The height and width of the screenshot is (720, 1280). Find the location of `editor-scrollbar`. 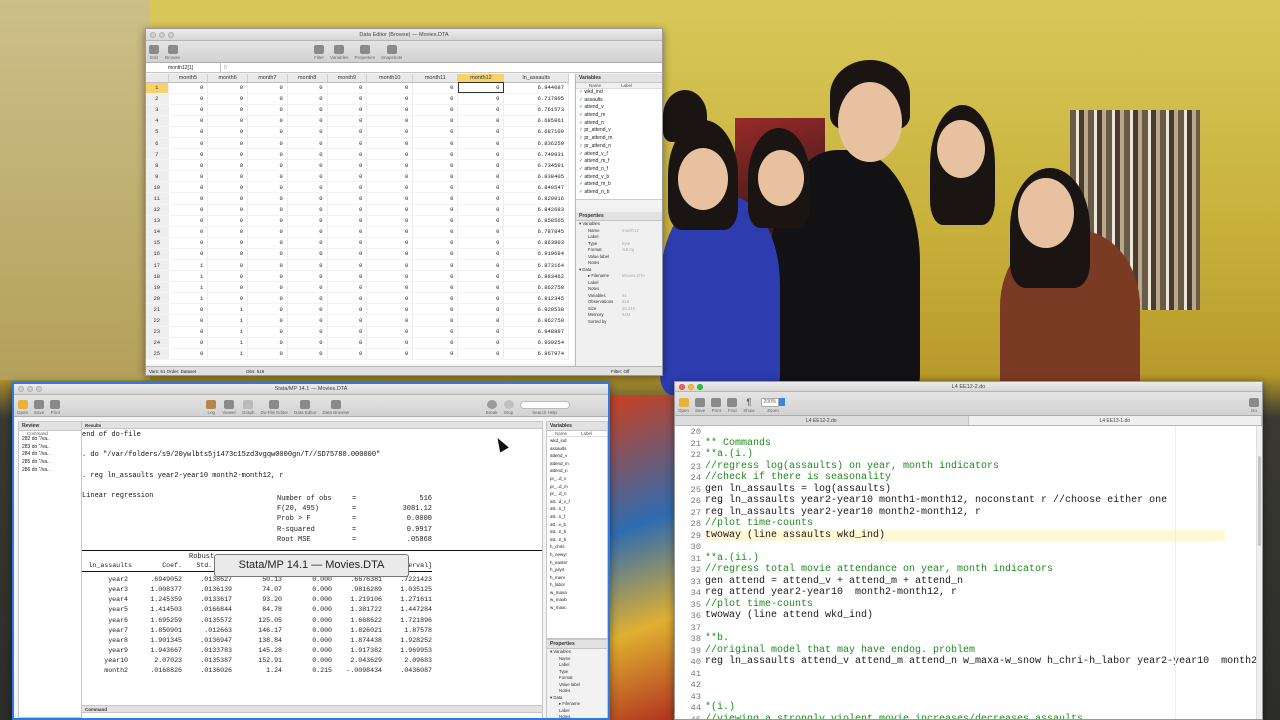

editor-scrollbar is located at coordinates (1259, 572).